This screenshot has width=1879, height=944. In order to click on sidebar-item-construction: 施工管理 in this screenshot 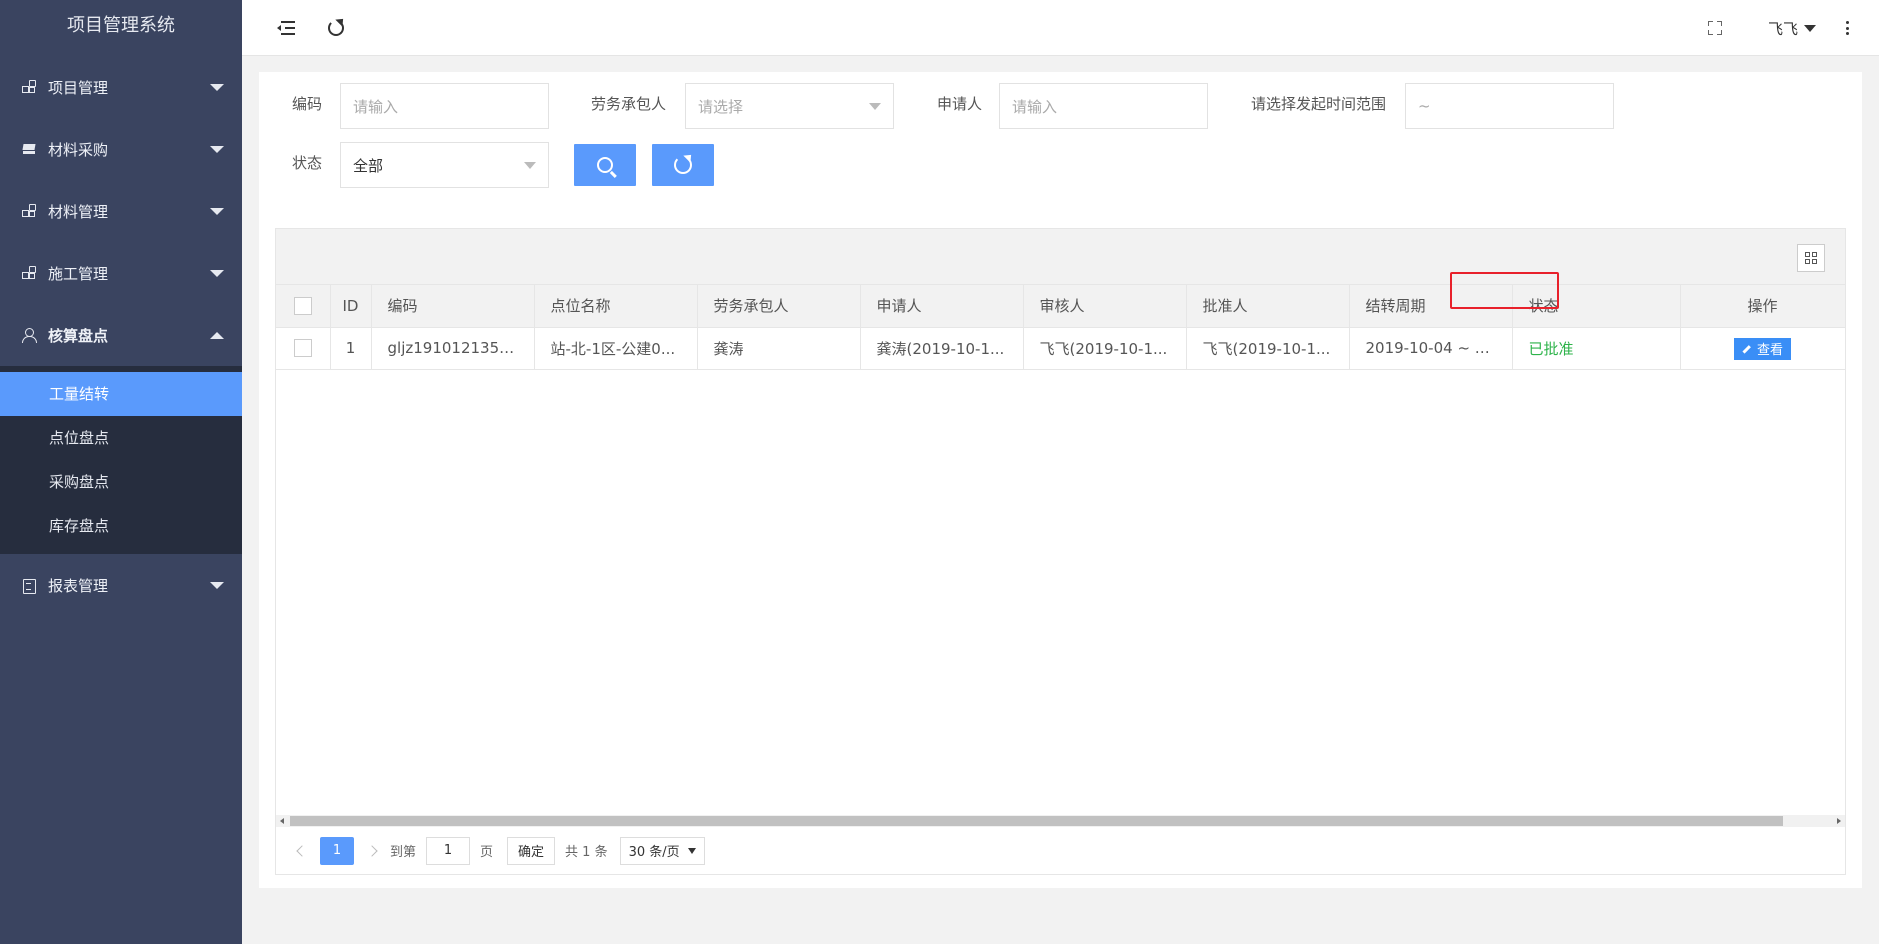, I will do `click(121, 273)`.